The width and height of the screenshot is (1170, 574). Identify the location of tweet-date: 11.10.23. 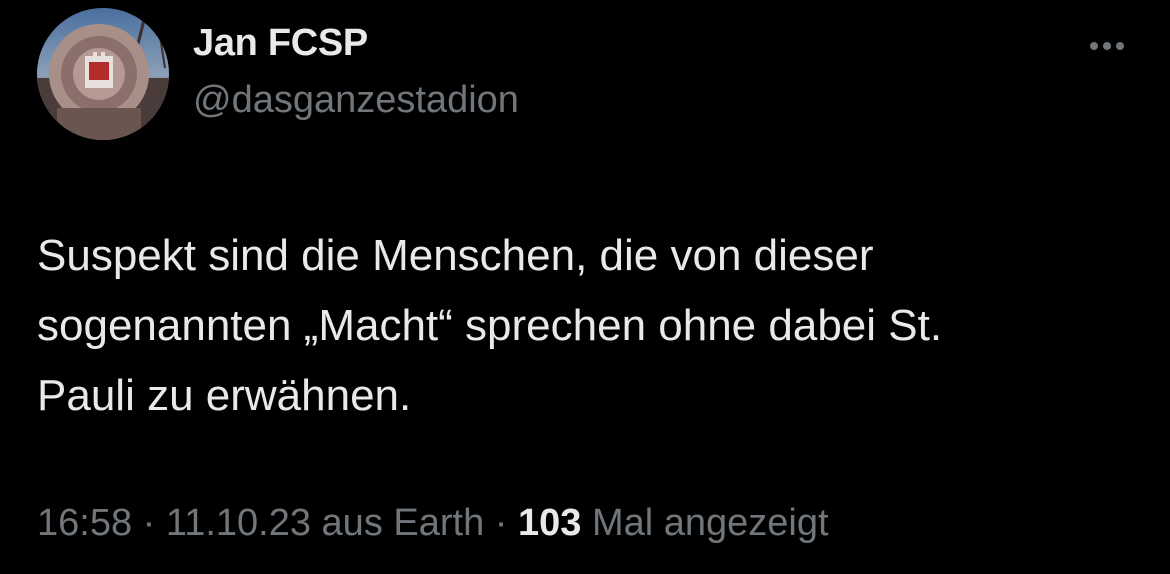
(238, 523).